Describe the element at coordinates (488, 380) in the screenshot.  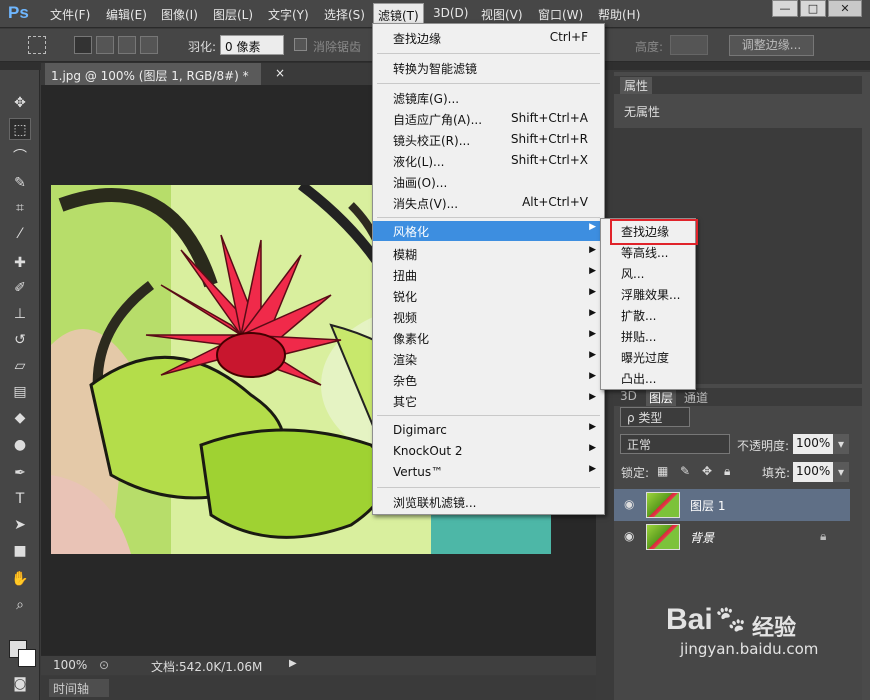
I see `menu-item-noise: 杂色 ▶` at that location.